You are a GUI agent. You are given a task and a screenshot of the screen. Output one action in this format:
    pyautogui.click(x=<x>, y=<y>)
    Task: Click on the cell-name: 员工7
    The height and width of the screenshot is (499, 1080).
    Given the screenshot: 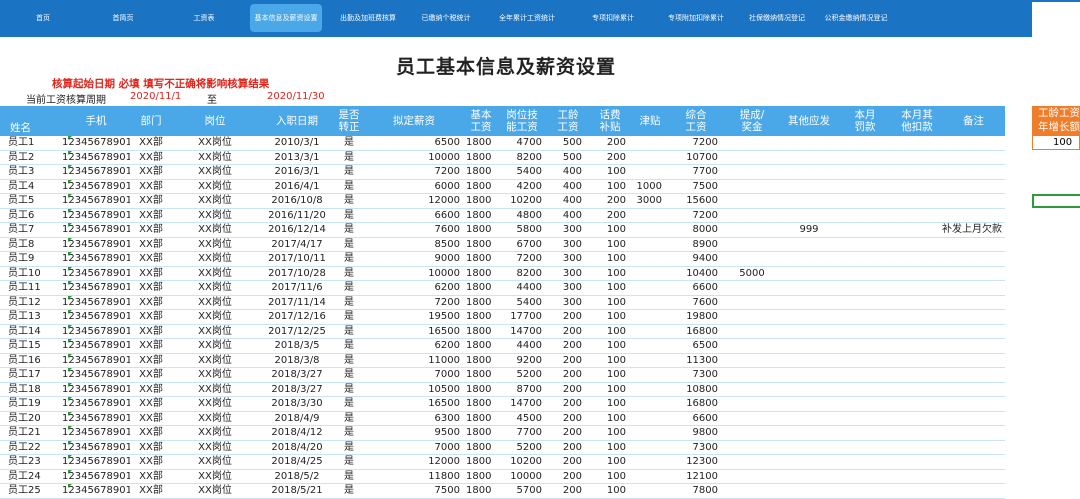 What is the action you would take?
    pyautogui.click(x=31, y=230)
    